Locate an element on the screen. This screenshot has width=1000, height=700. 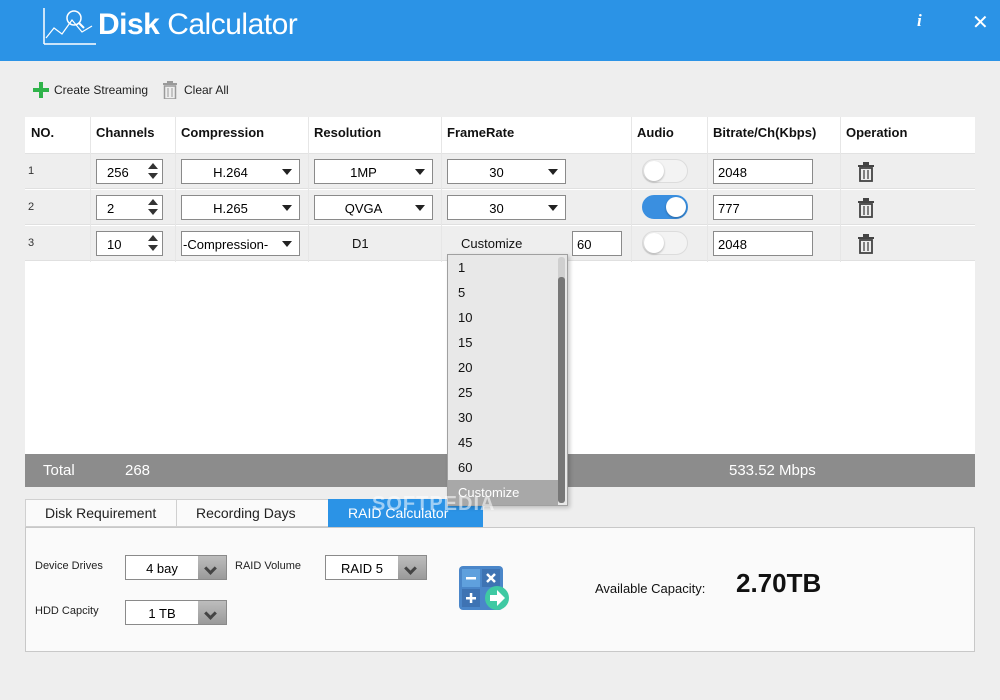
header-framerate: FrameRate is located at coordinates (481, 132).